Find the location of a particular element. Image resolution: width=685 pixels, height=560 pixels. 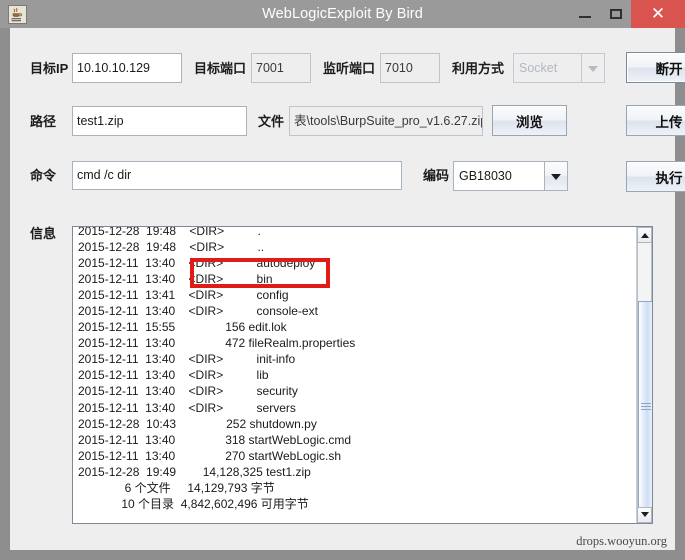

watermark-text: drops.wooyun.org is located at coordinates (621, 541).